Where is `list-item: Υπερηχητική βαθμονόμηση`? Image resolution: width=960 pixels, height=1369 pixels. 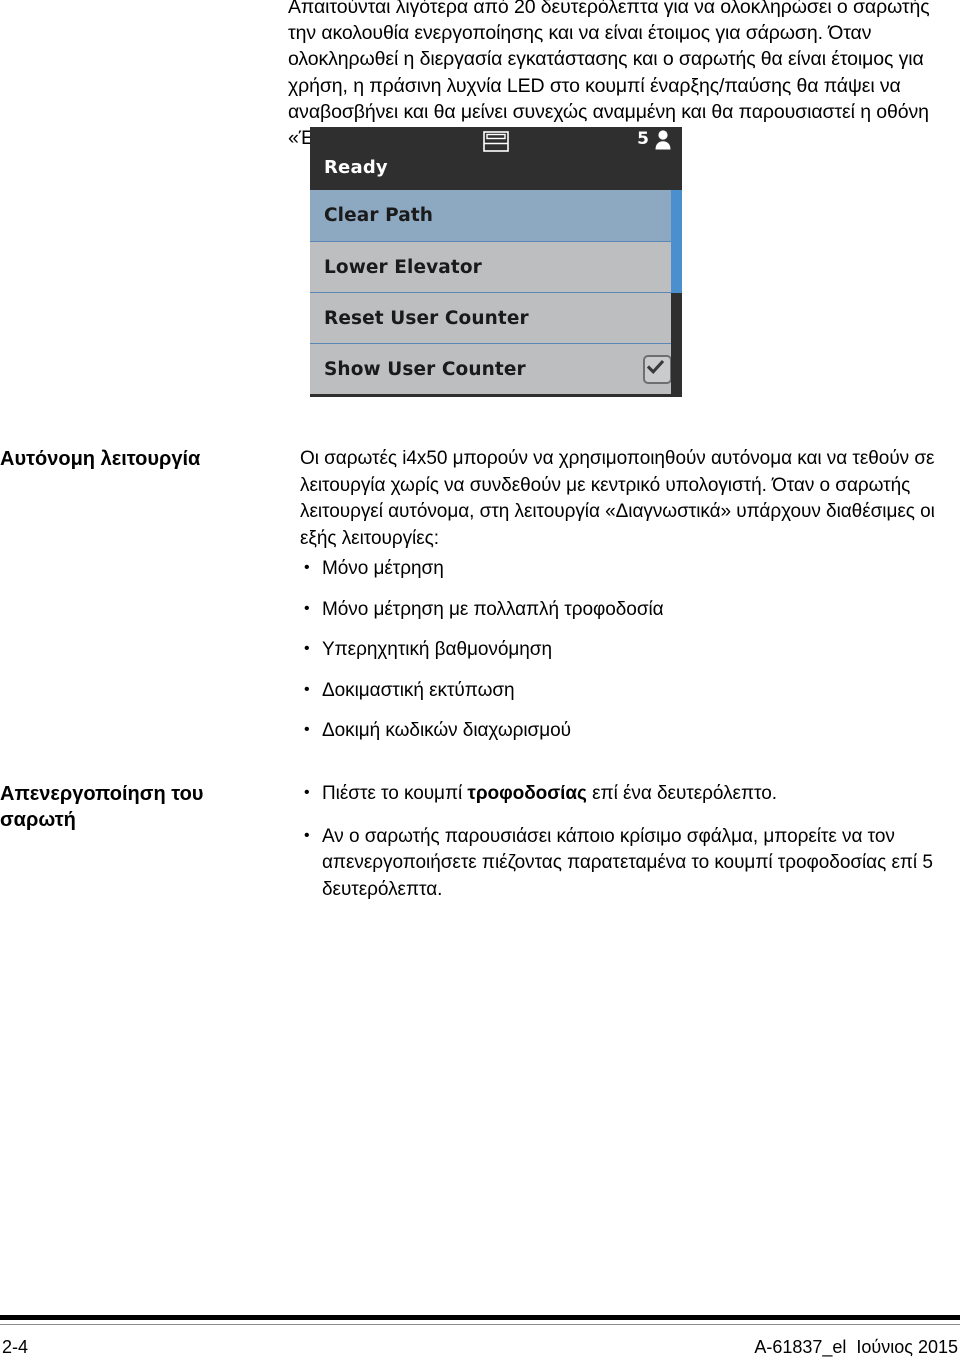
list-item: Υπερηχητική βαθμονόμηση is located at coordinates (630, 650).